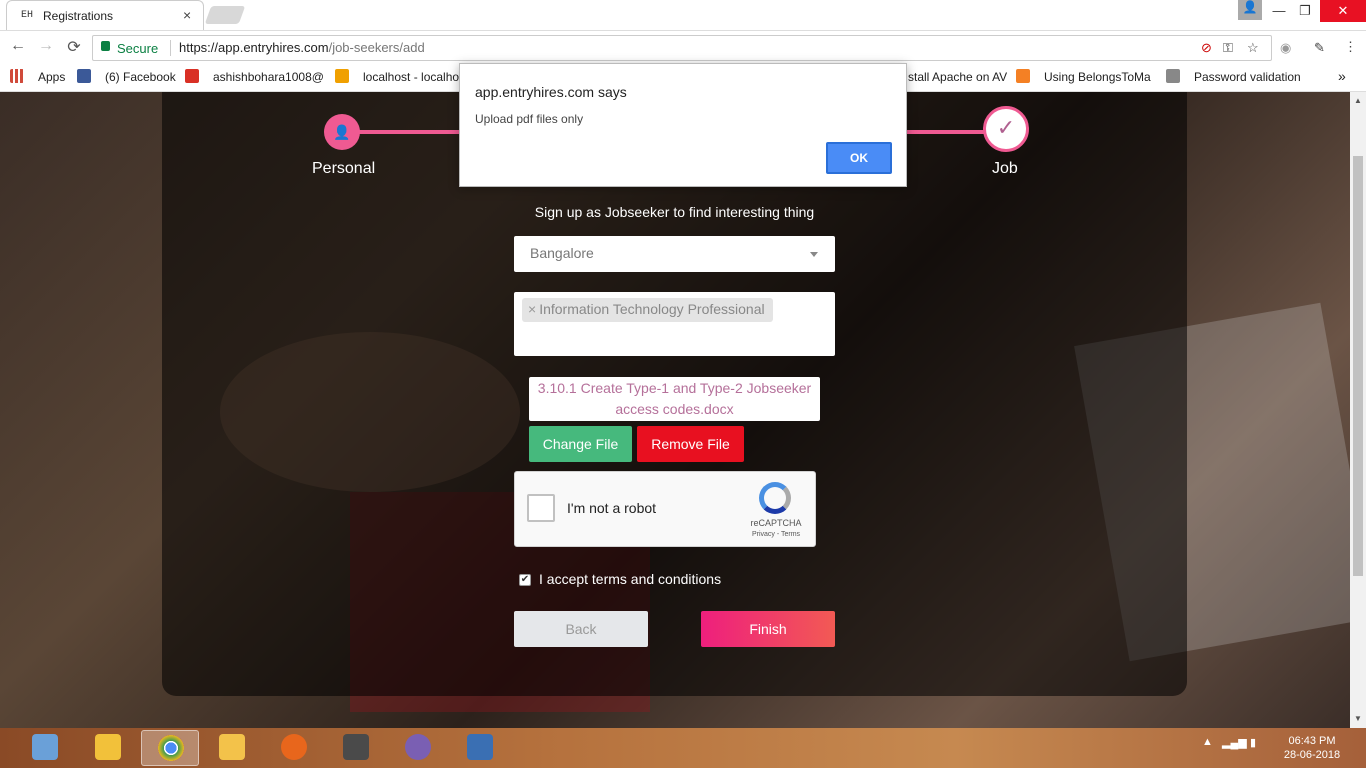 The image size is (1366, 768). What do you see at coordinates (532, 309) in the screenshot?
I see `tag-remove-icon: ×` at bounding box center [532, 309].